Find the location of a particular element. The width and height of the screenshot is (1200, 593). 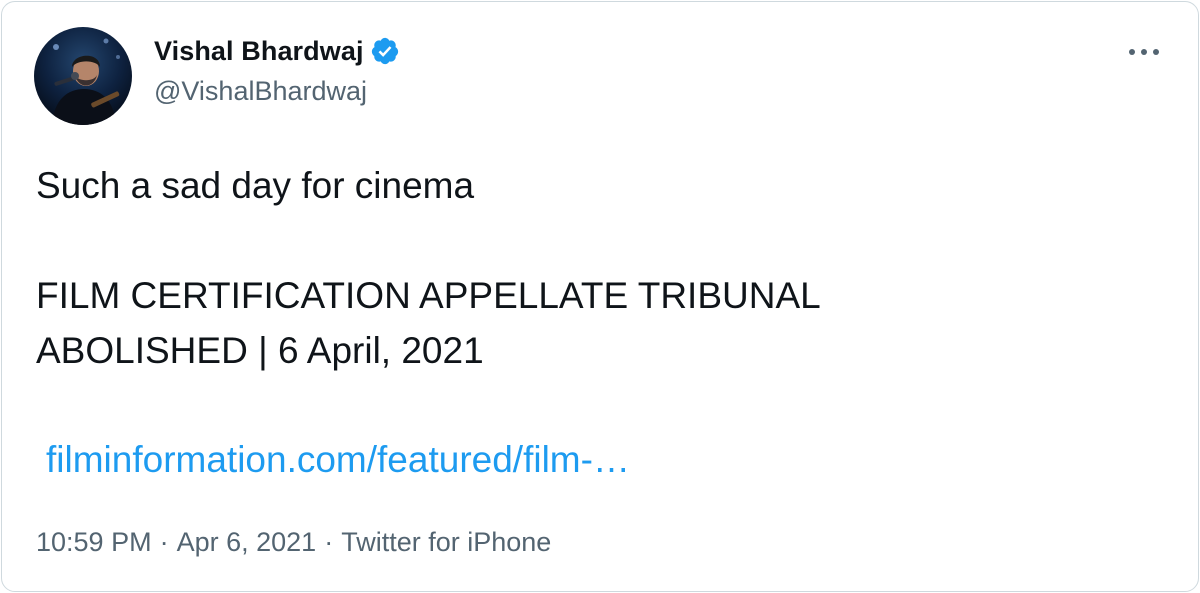

tweet-source: Twitter for iPhone is located at coordinates (446, 542).